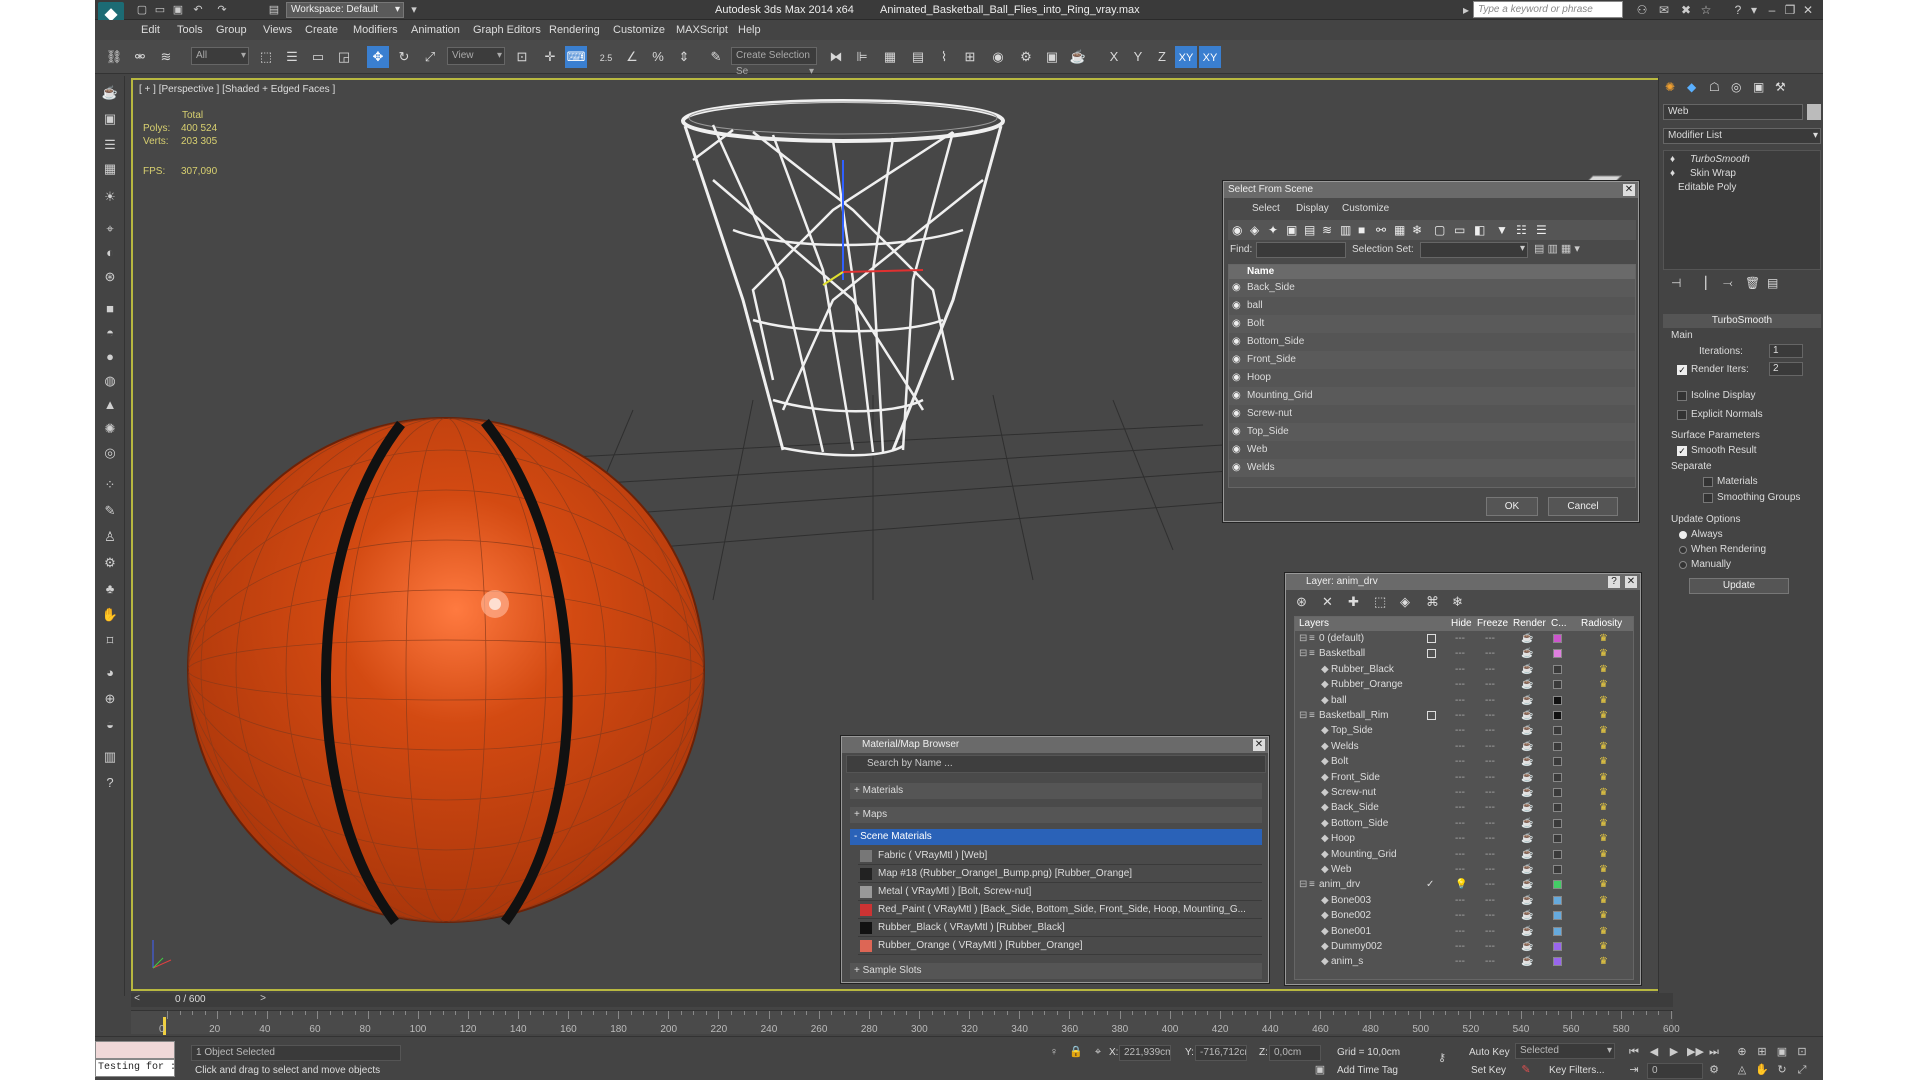  What do you see at coordinates (1327, 230) in the screenshot?
I see `display-spacewarps-icon: ≋` at bounding box center [1327, 230].